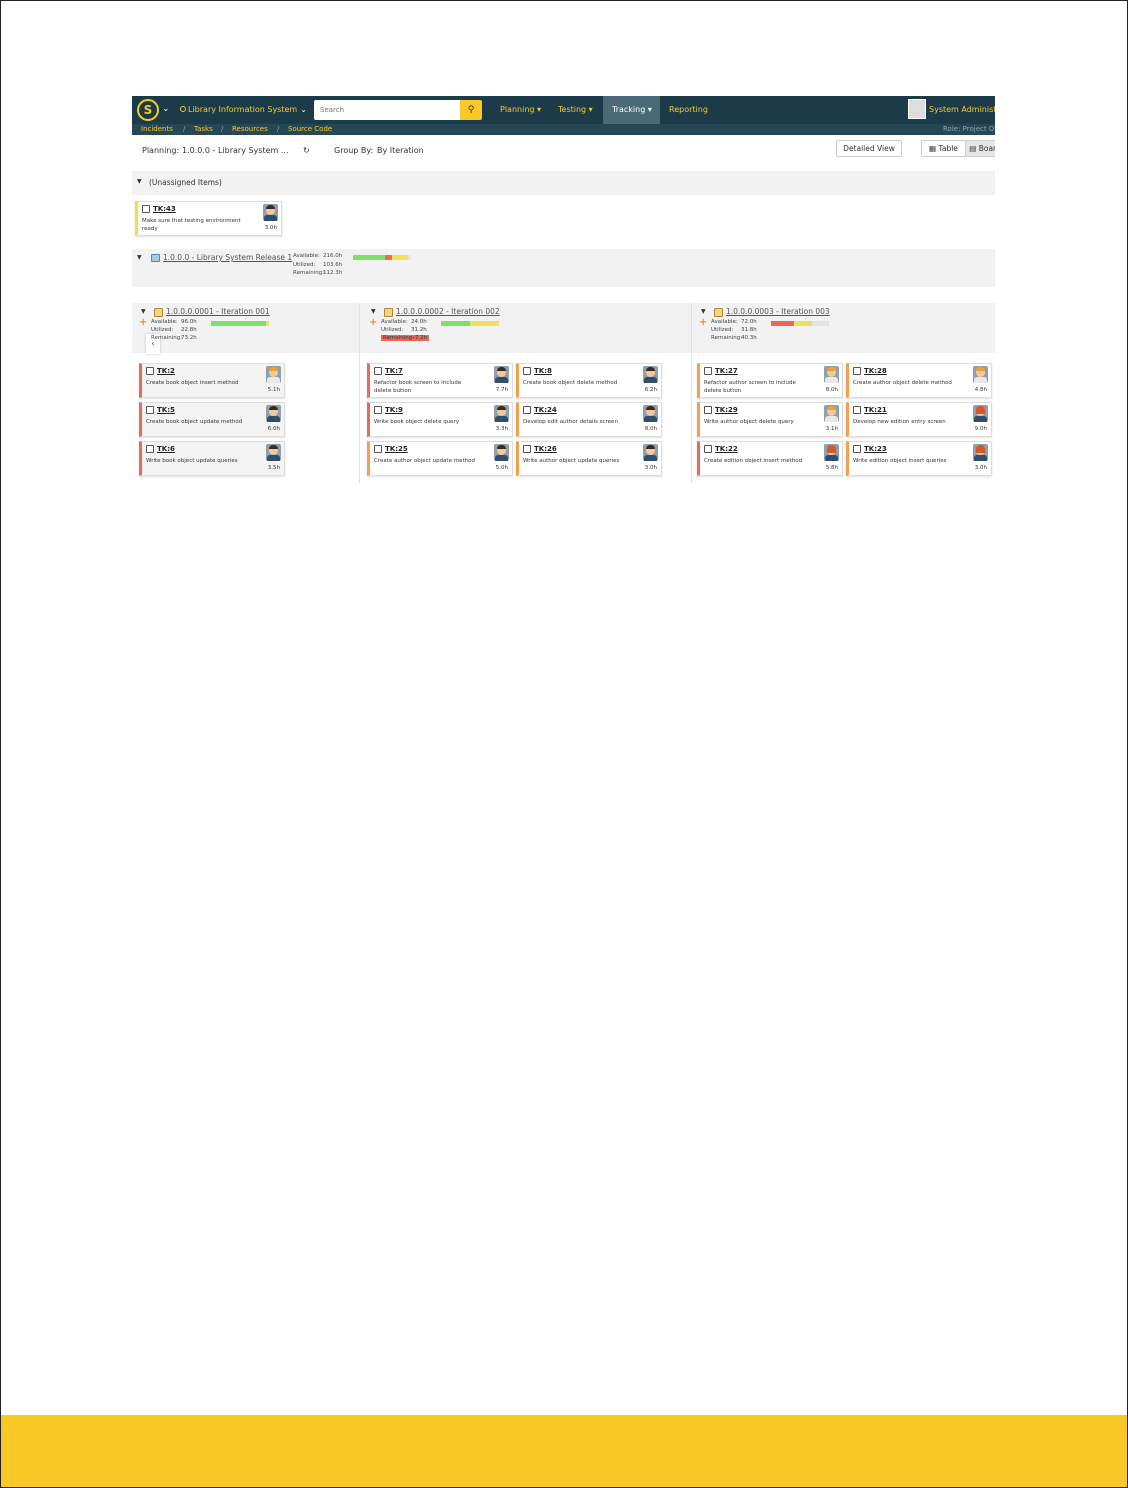 Image resolution: width=1128 pixels, height=1488 pixels. I want to click on task-id: TK:2, so click(166, 371).